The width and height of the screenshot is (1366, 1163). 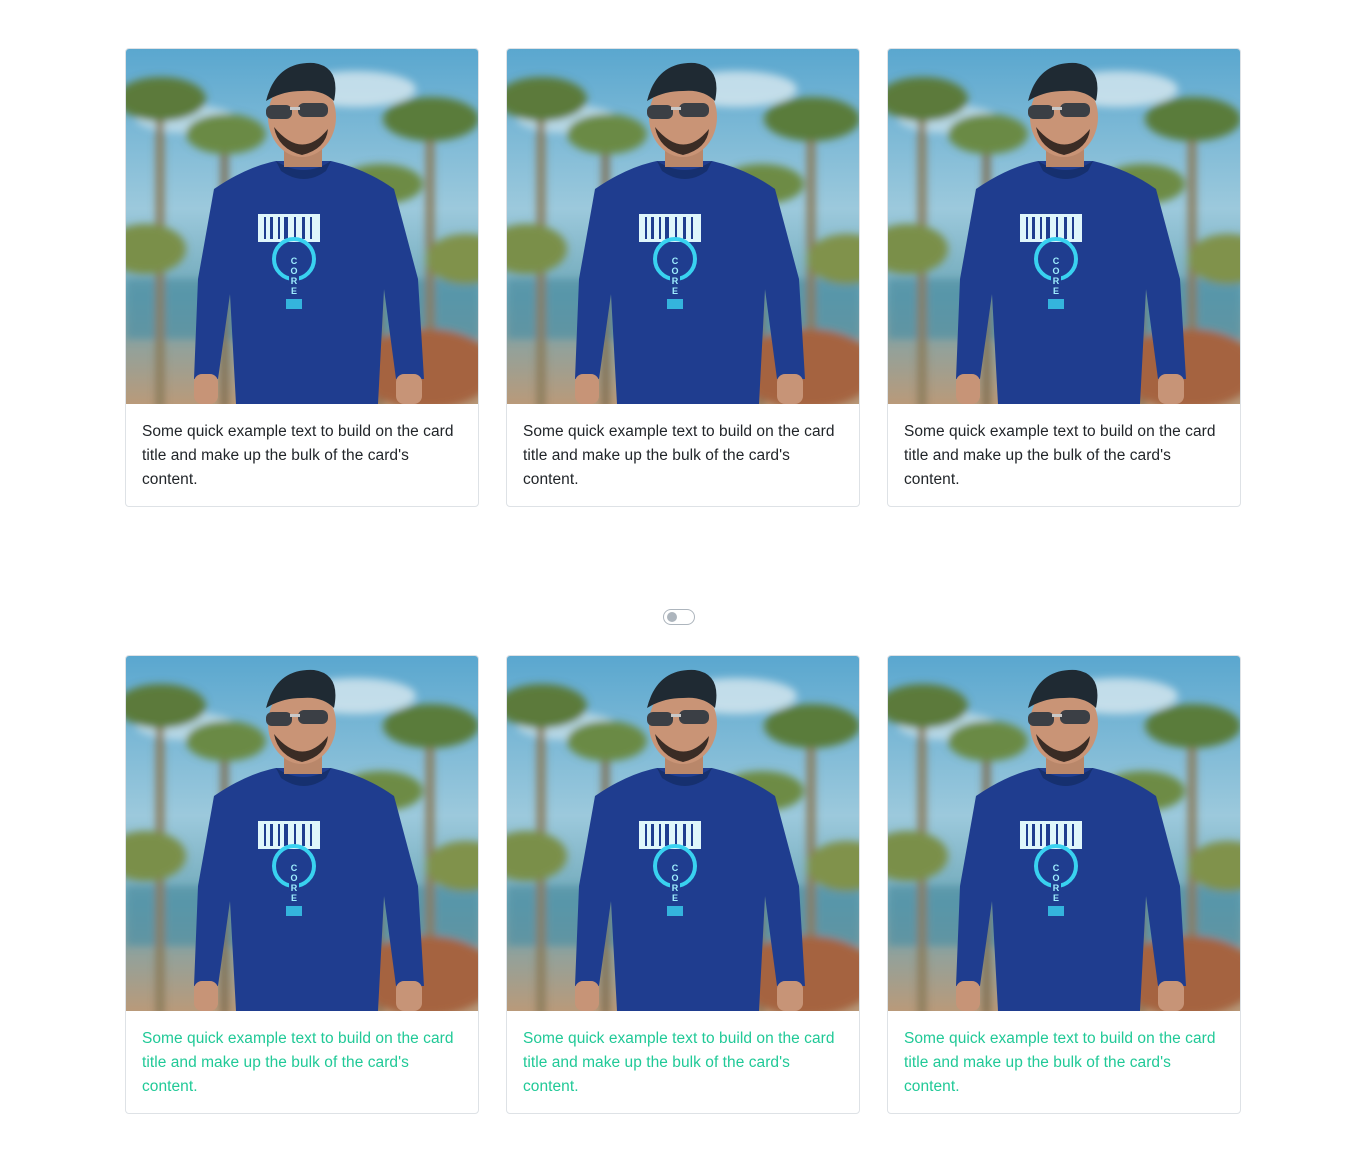 I want to click on toggle-switch, so click(x=679, y=617).